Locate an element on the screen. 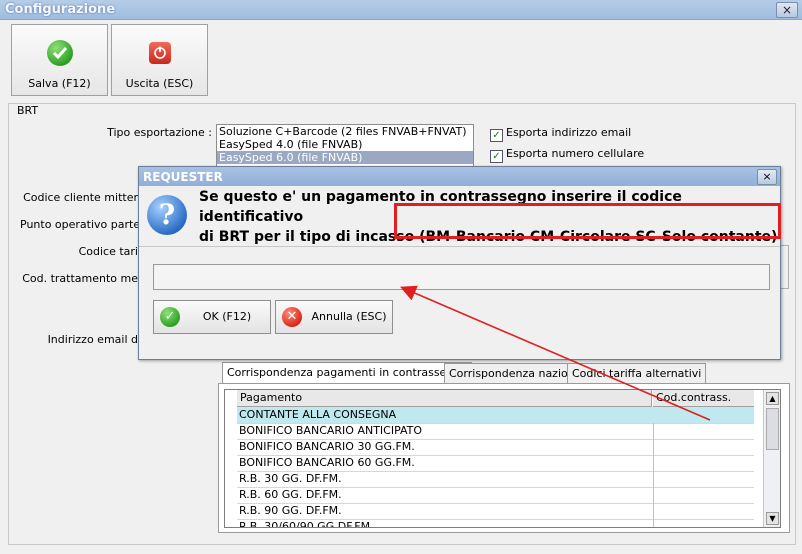 The height and width of the screenshot is (554, 802). export-cell-checkbox: ✓ Esporta numero cellulare is located at coordinates (567, 155).